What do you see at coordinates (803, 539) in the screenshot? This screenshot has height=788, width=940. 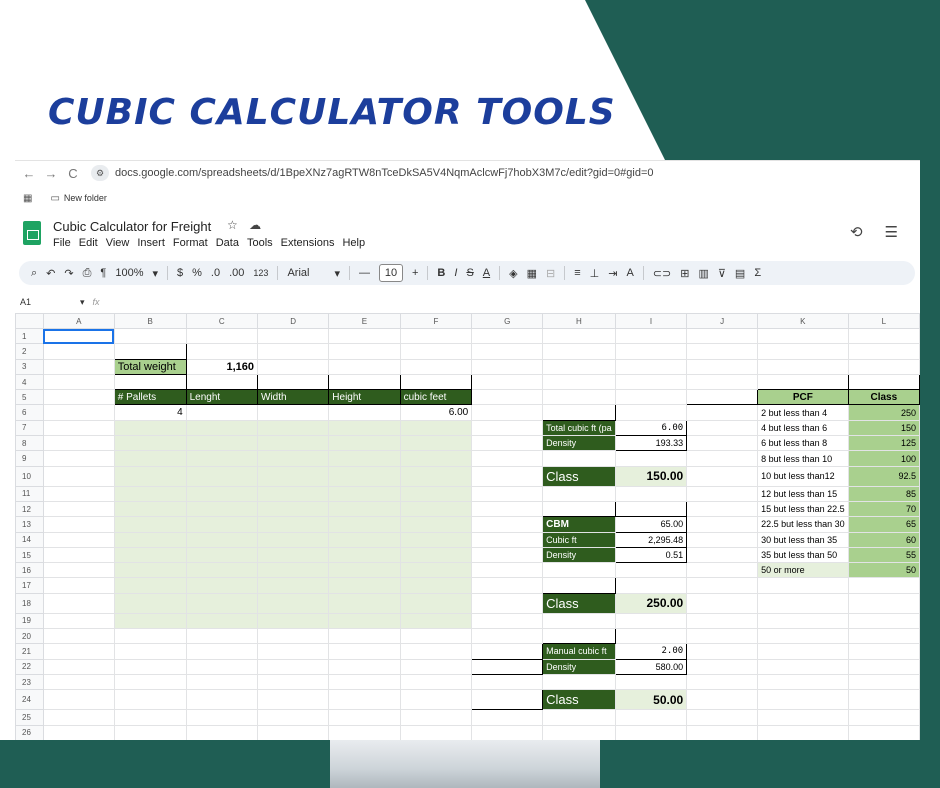 I see `pcf-range: 30 but less than 35` at bounding box center [803, 539].